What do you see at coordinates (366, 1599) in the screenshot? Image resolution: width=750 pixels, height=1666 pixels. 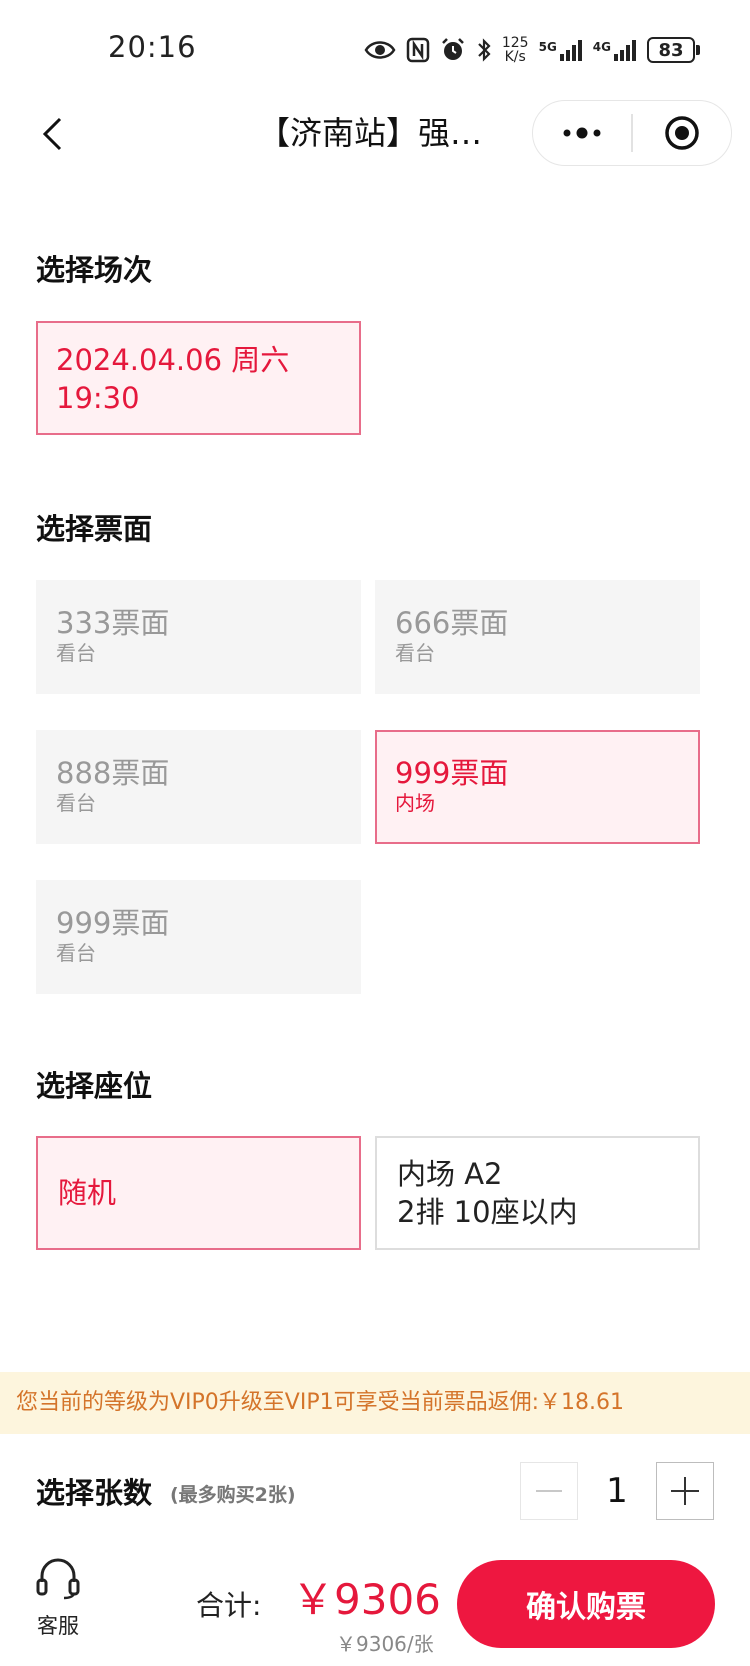 I see `total-price: ￥9306` at bounding box center [366, 1599].